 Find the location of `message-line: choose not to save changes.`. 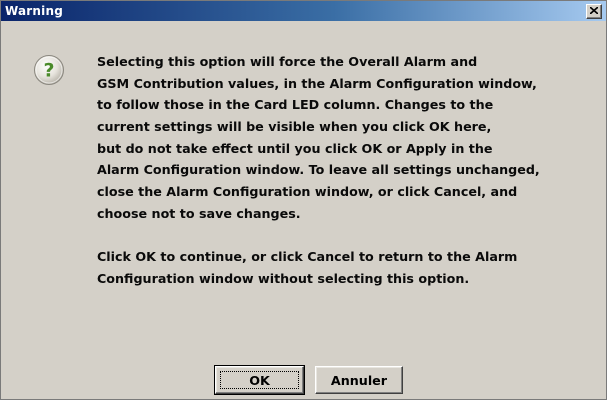

message-line: choose not to save changes. is located at coordinates (199, 213).